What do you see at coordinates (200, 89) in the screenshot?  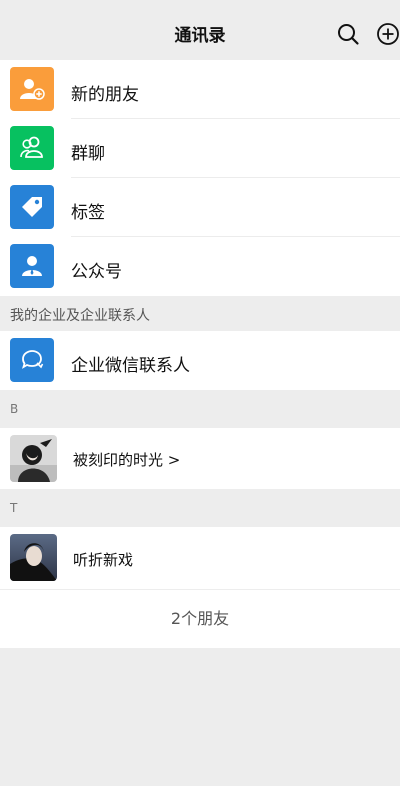 I see `new-friends-row: 新的朋友` at bounding box center [200, 89].